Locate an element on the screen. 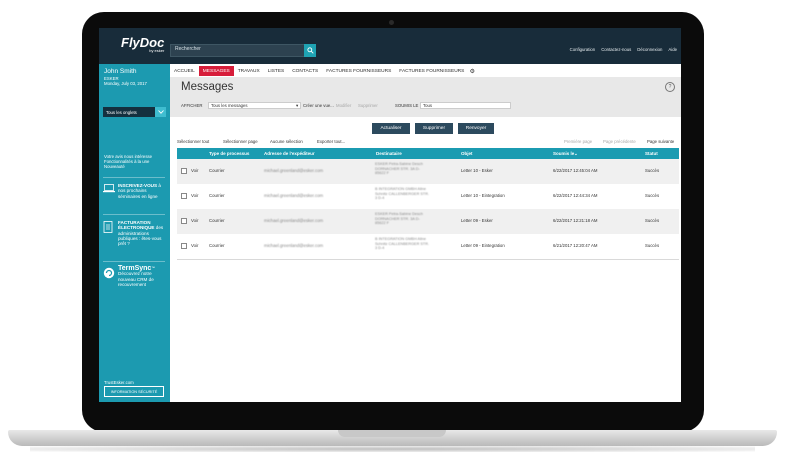 The width and height of the screenshot is (785, 466). subject: Letter 09 - Eintegration is located at coordinates (483, 245).